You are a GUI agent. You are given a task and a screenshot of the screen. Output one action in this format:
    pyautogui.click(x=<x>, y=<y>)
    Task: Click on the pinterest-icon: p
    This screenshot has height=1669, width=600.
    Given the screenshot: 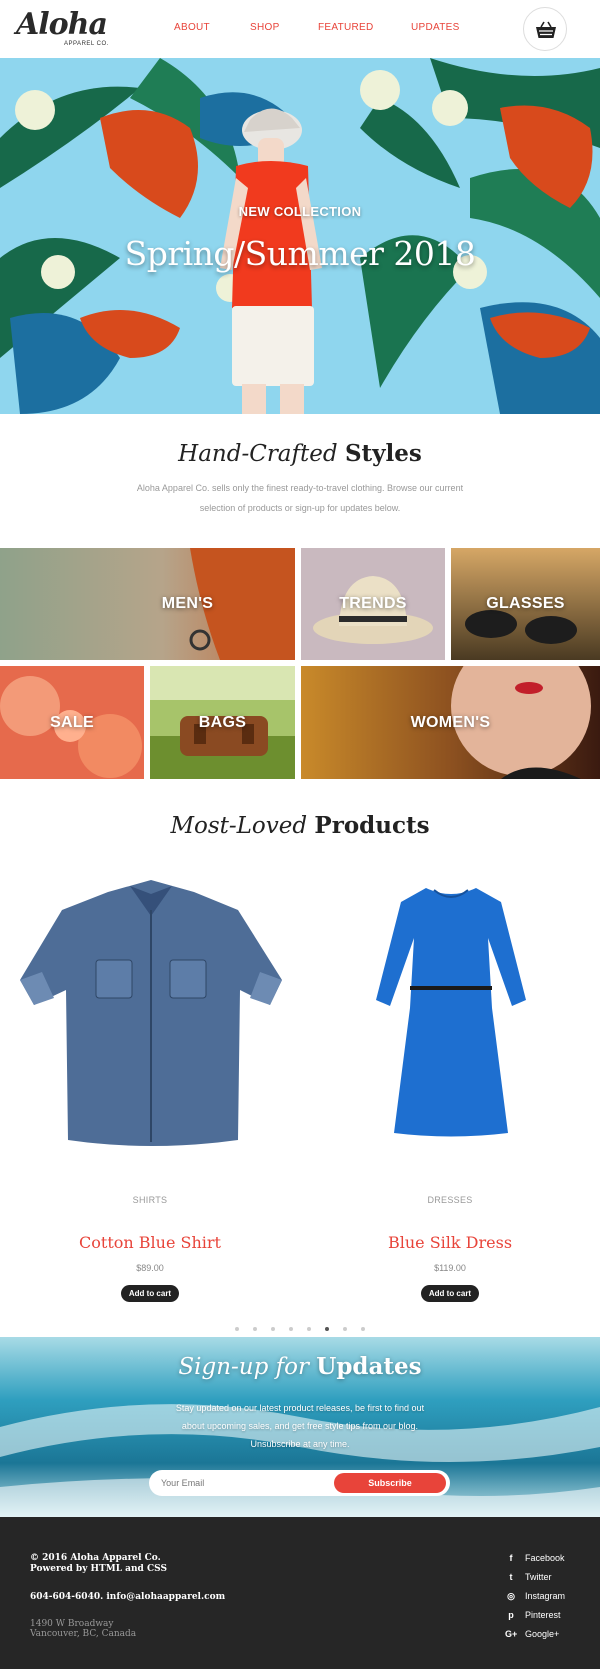 What is the action you would take?
    pyautogui.click(x=511, y=1615)
    